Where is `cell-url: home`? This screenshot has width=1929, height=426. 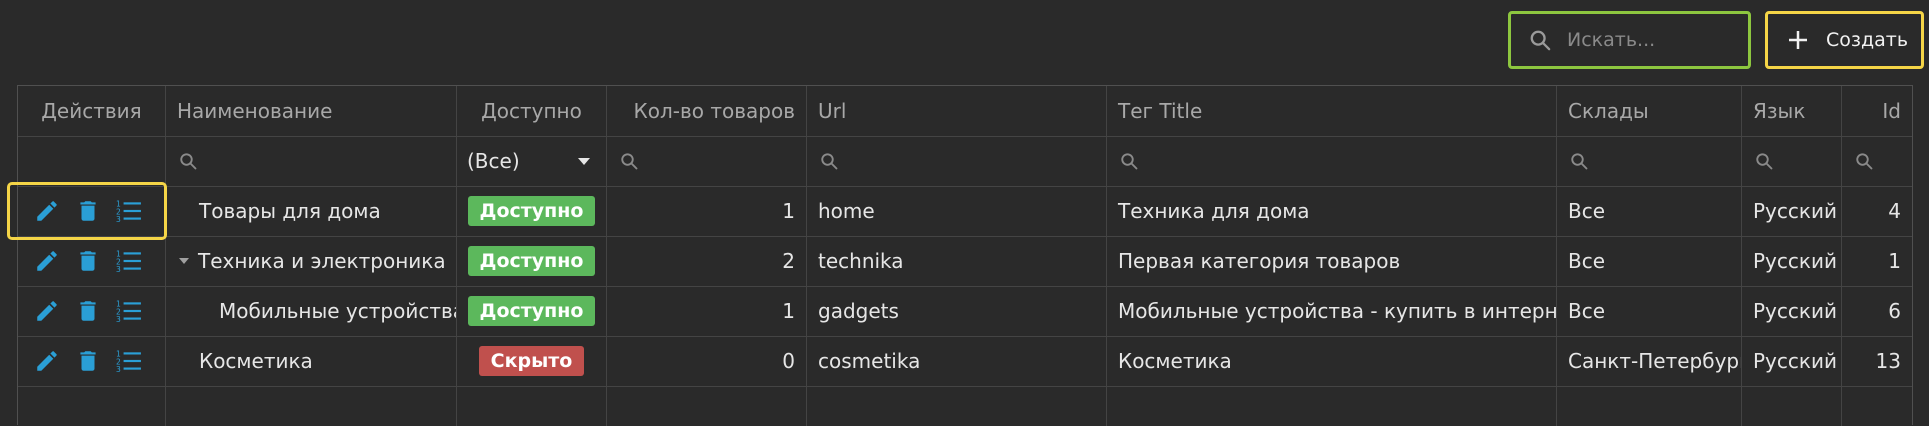
cell-url: home is located at coordinates (957, 211).